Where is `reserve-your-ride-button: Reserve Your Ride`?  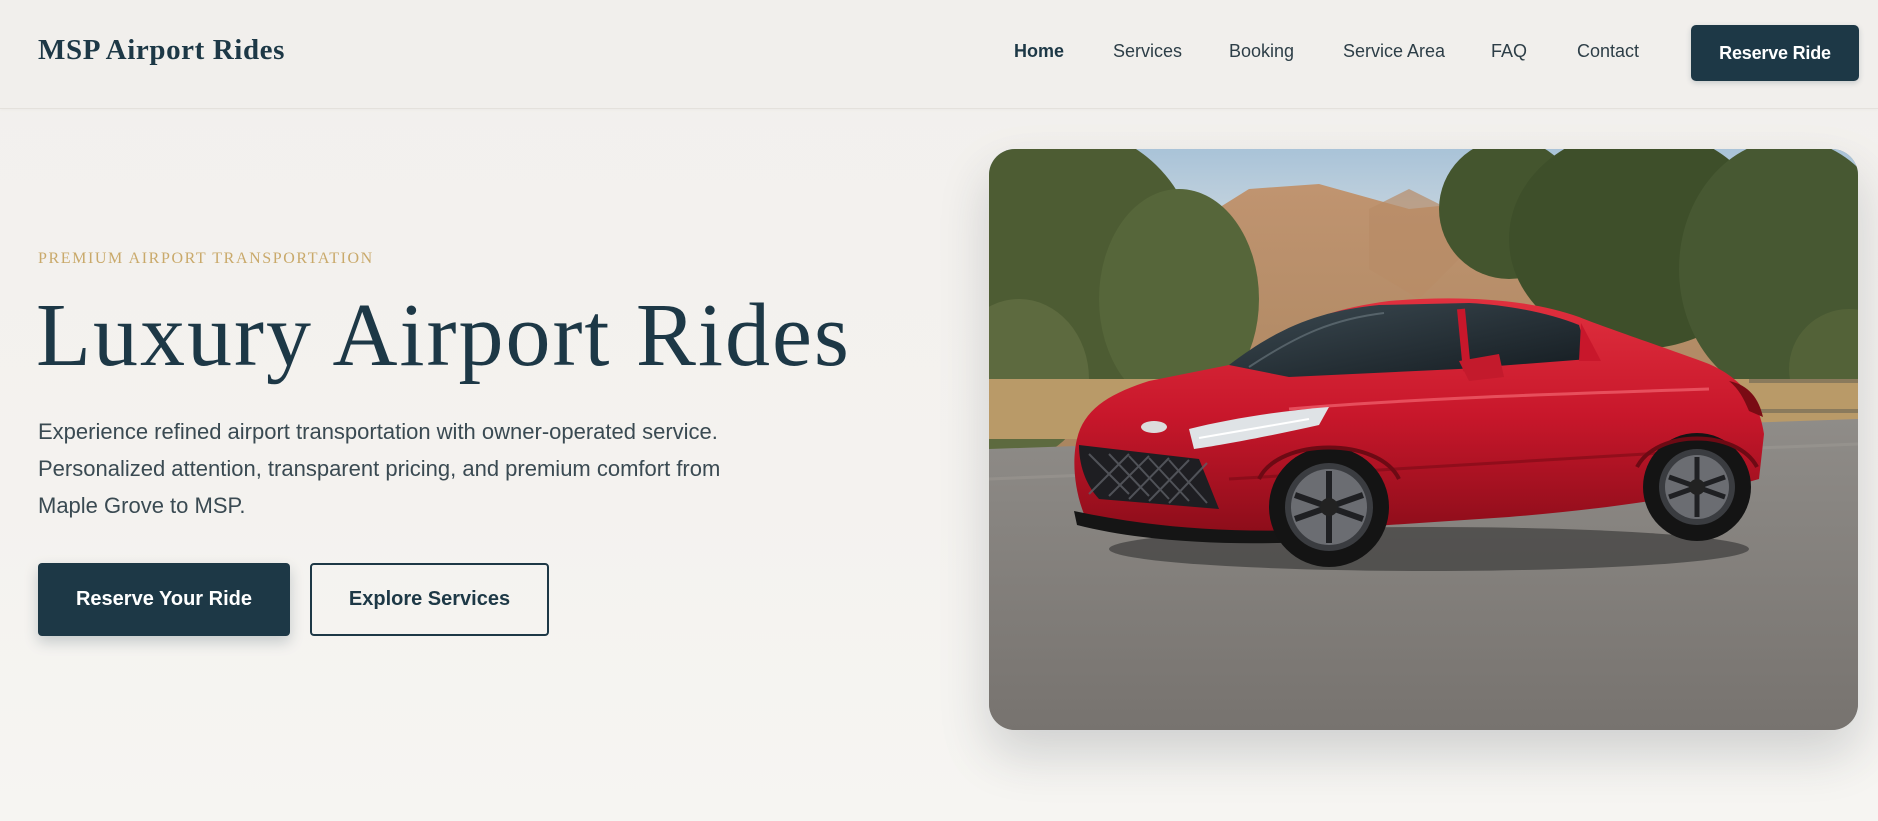 reserve-your-ride-button: Reserve Your Ride is located at coordinates (164, 599).